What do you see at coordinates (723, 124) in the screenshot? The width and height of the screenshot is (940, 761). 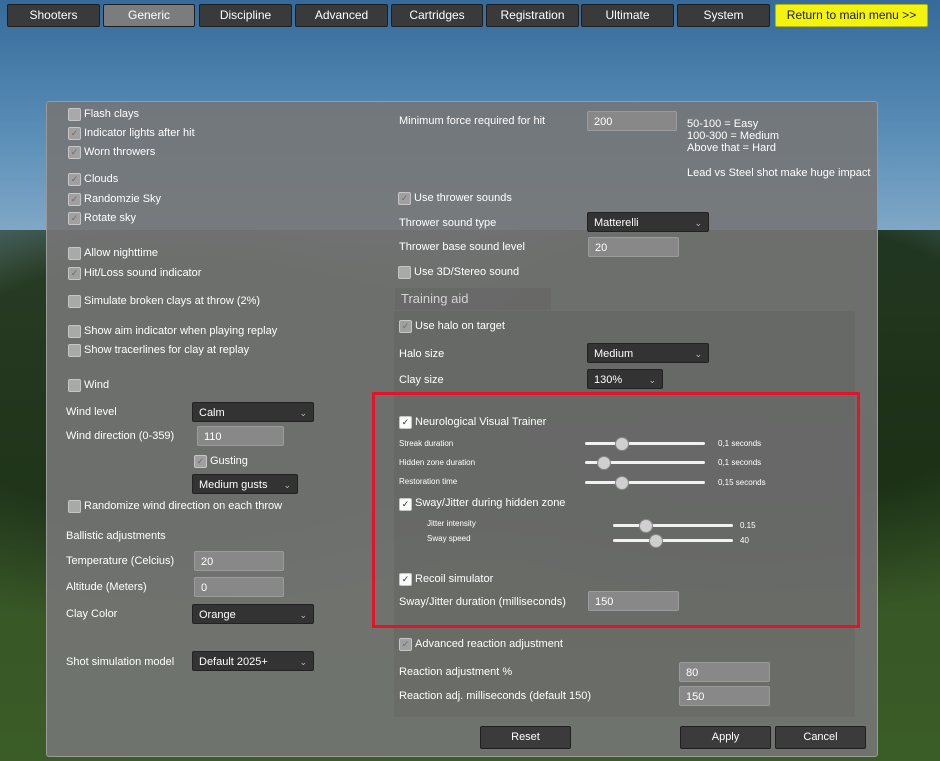 I see `note-easy: 50-100 = Easy` at bounding box center [723, 124].